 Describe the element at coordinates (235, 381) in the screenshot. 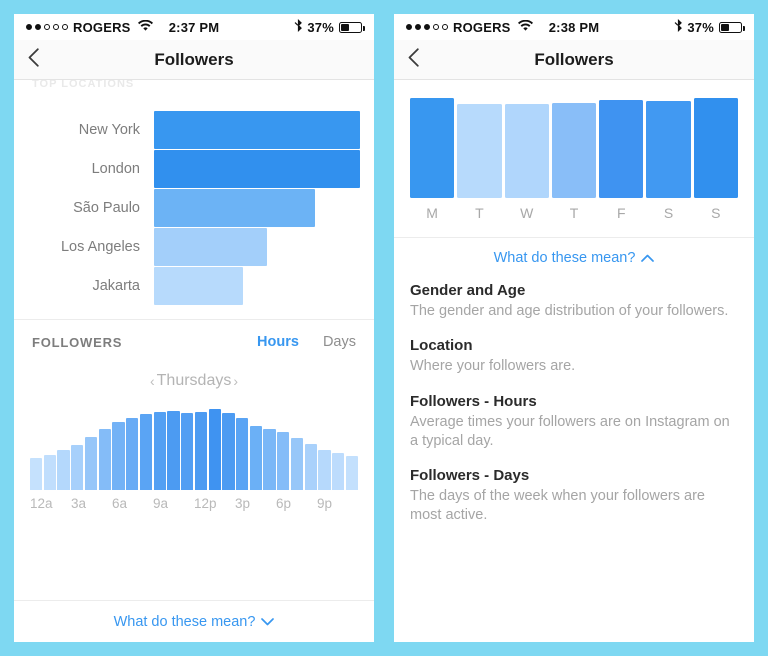

I see `chevron-right-icon: ›` at that location.